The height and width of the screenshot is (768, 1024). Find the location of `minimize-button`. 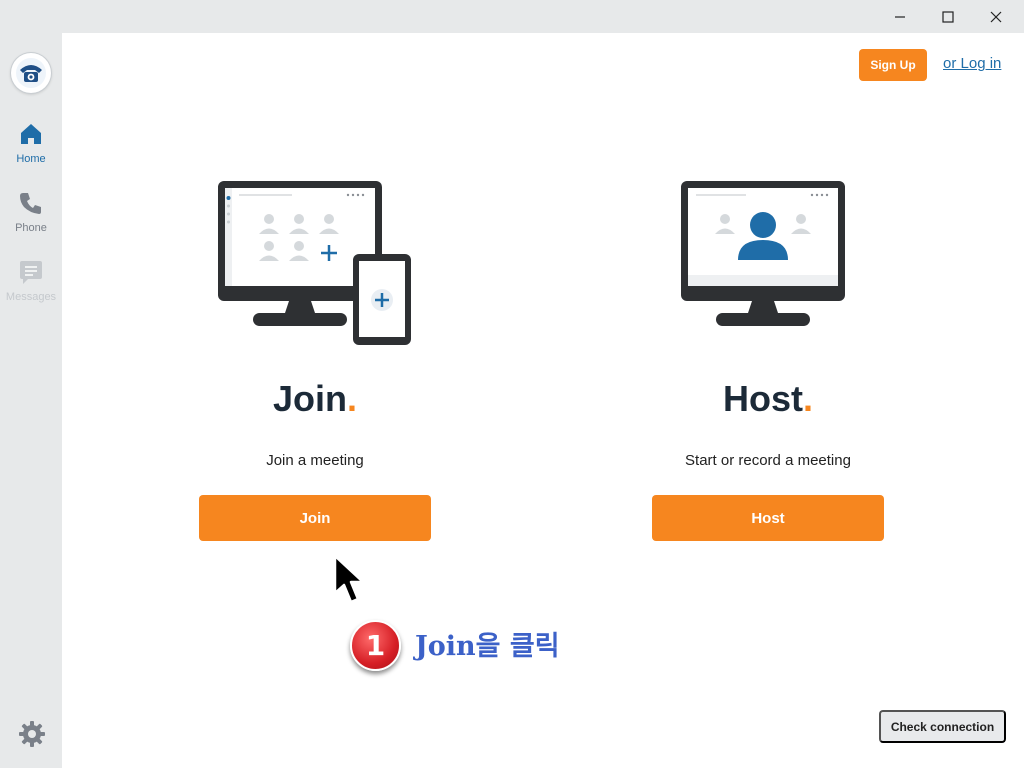

minimize-button is located at coordinates (900, 16).